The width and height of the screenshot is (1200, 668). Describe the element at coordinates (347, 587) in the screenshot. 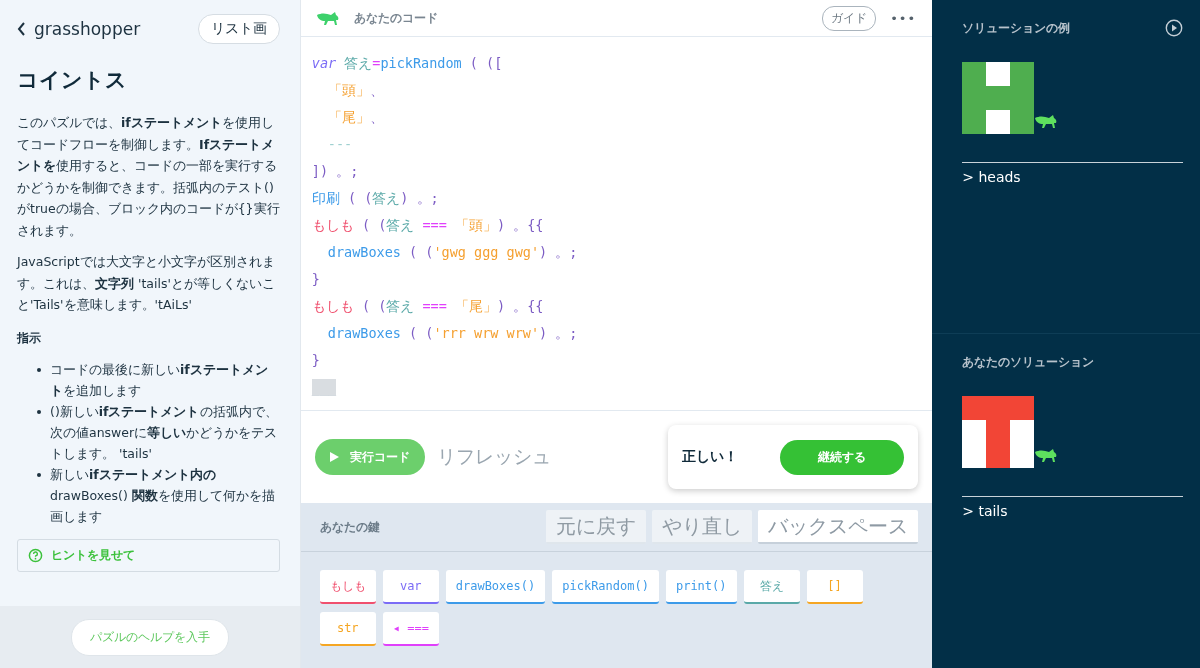

I see `code-key: もしも` at that location.